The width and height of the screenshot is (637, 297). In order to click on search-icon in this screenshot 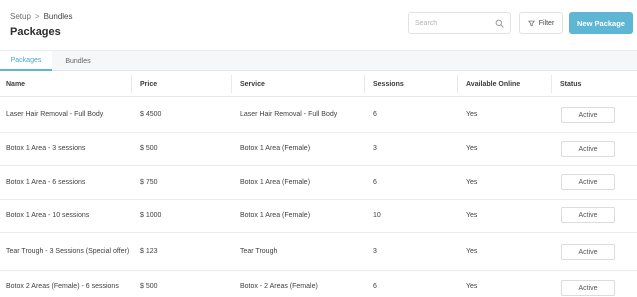, I will do `click(499, 23)`.